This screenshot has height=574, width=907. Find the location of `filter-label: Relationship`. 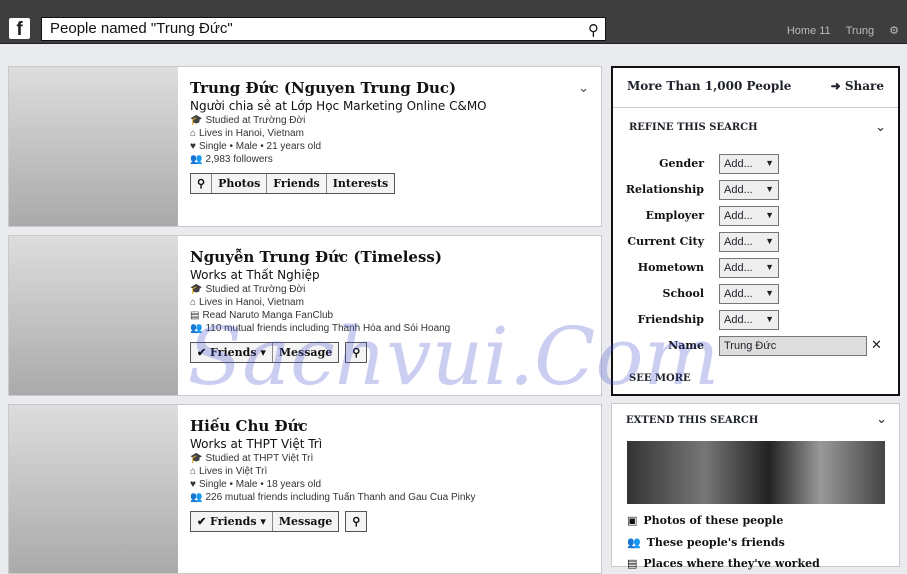

filter-label: Relationship is located at coordinates (664, 189).